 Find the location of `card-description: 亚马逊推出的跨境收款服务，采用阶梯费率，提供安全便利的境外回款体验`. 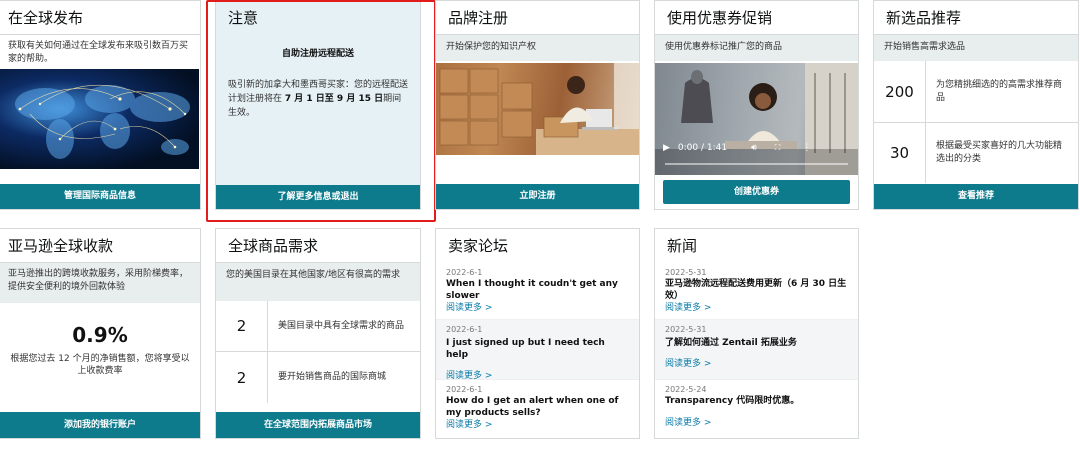

card-description: 亚马逊推出的跨境收款服务，采用阶梯费率，提供安全便利的境外回款体验 is located at coordinates (100, 283).